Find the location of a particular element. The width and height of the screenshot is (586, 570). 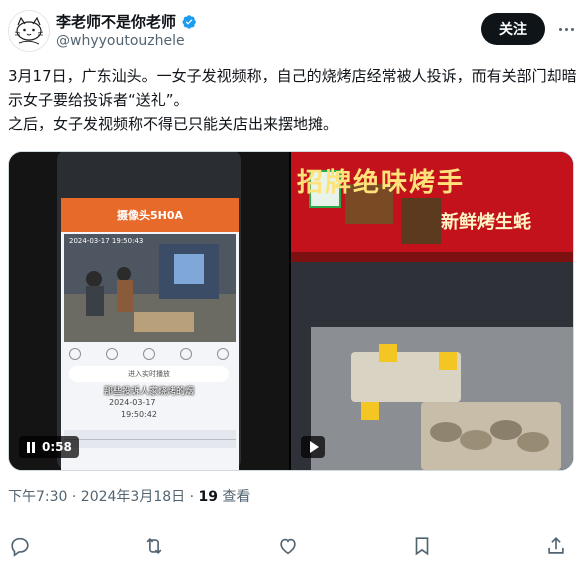

follow-button: 关注 is located at coordinates (513, 29).